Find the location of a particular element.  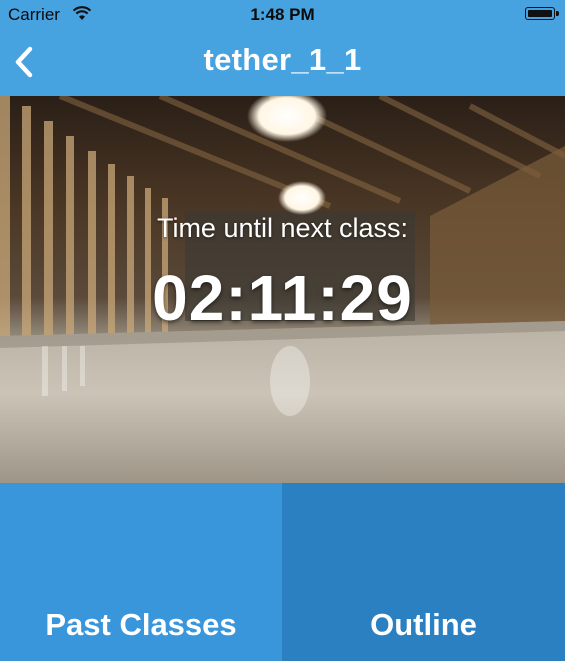

past-classes-label: Past Classes is located at coordinates (141, 624).